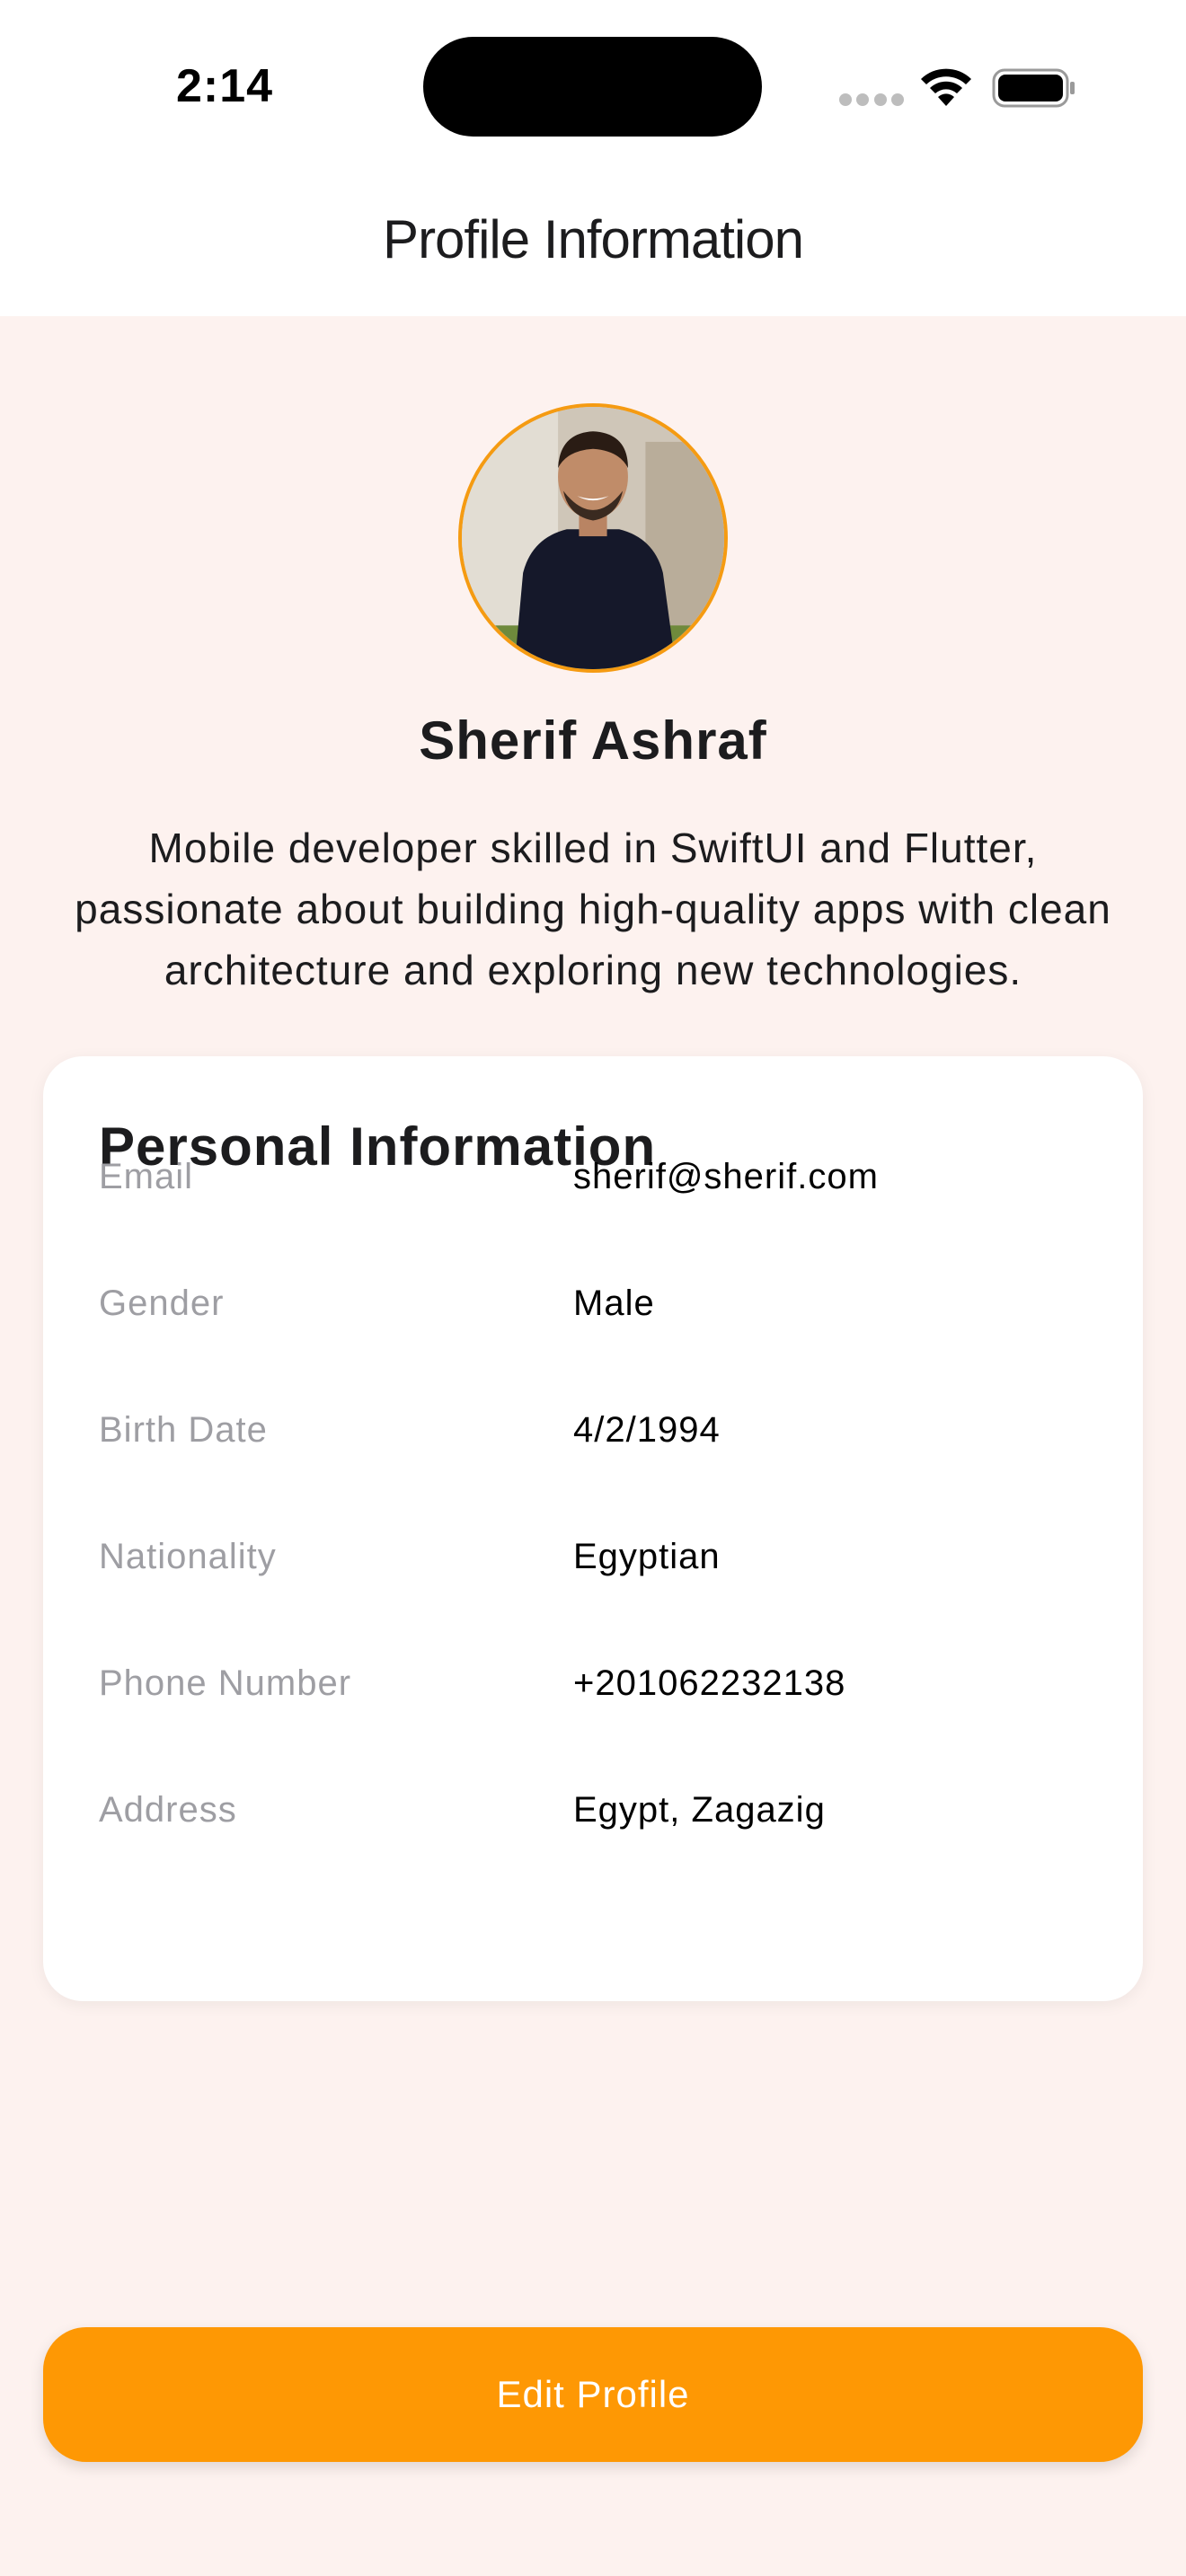  What do you see at coordinates (162, 1303) in the screenshot?
I see `info-label: Gender` at bounding box center [162, 1303].